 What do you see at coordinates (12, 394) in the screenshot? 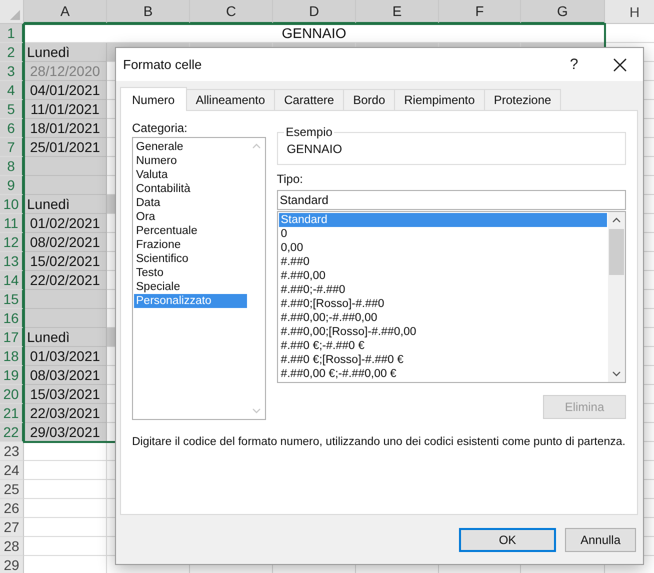
I see `row-header: 20` at bounding box center [12, 394].